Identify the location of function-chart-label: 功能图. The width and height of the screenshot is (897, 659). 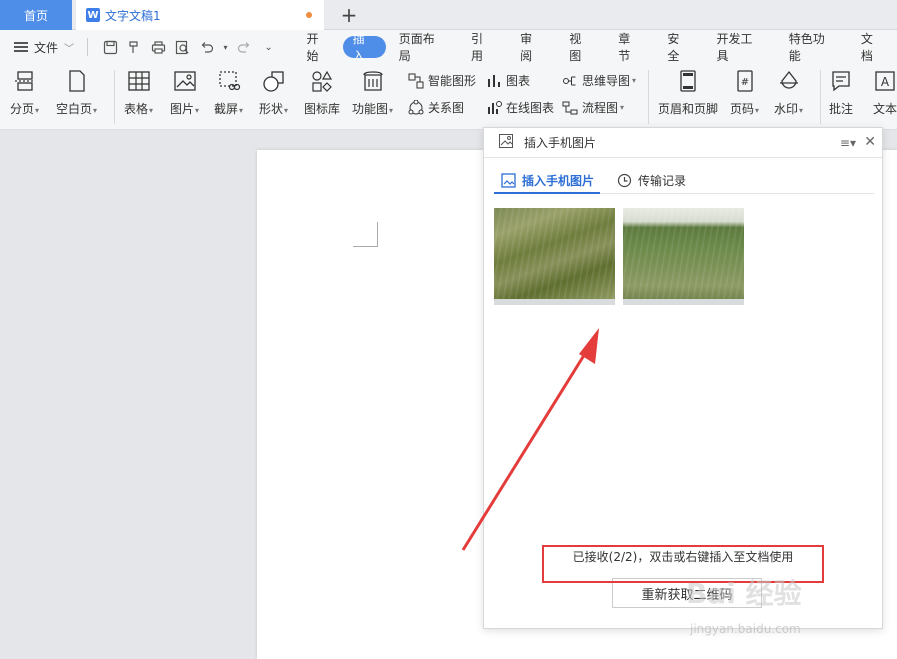
(370, 109).